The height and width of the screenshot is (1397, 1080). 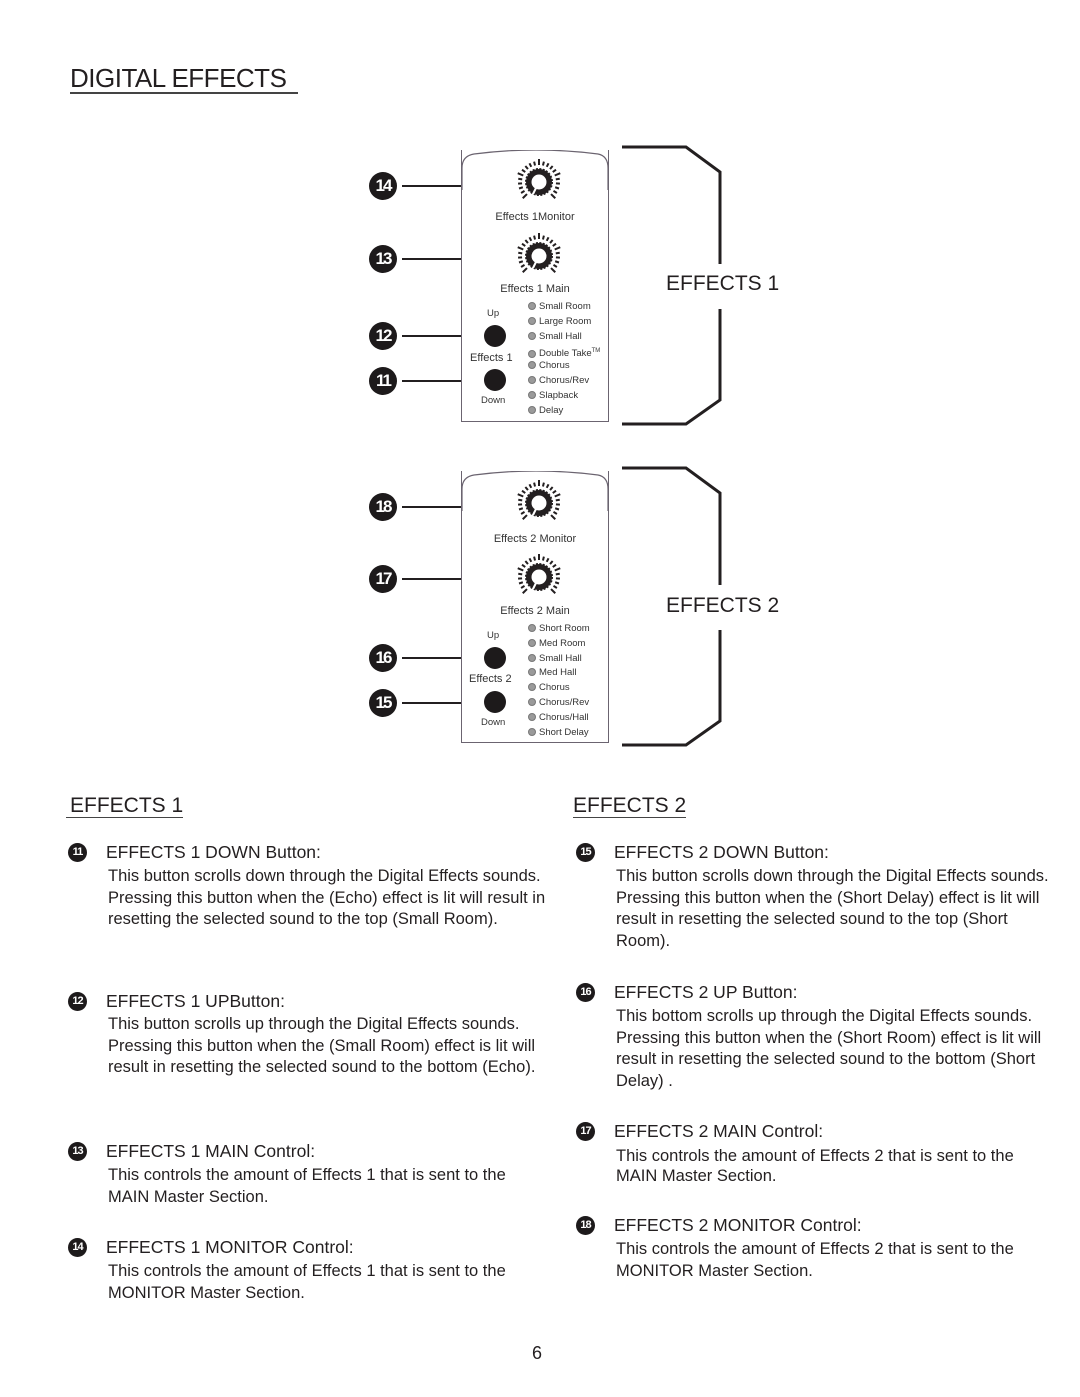 What do you see at coordinates (230, 1247) in the screenshot?
I see `item-title: EFFECTS 1 MONITOR Control:` at bounding box center [230, 1247].